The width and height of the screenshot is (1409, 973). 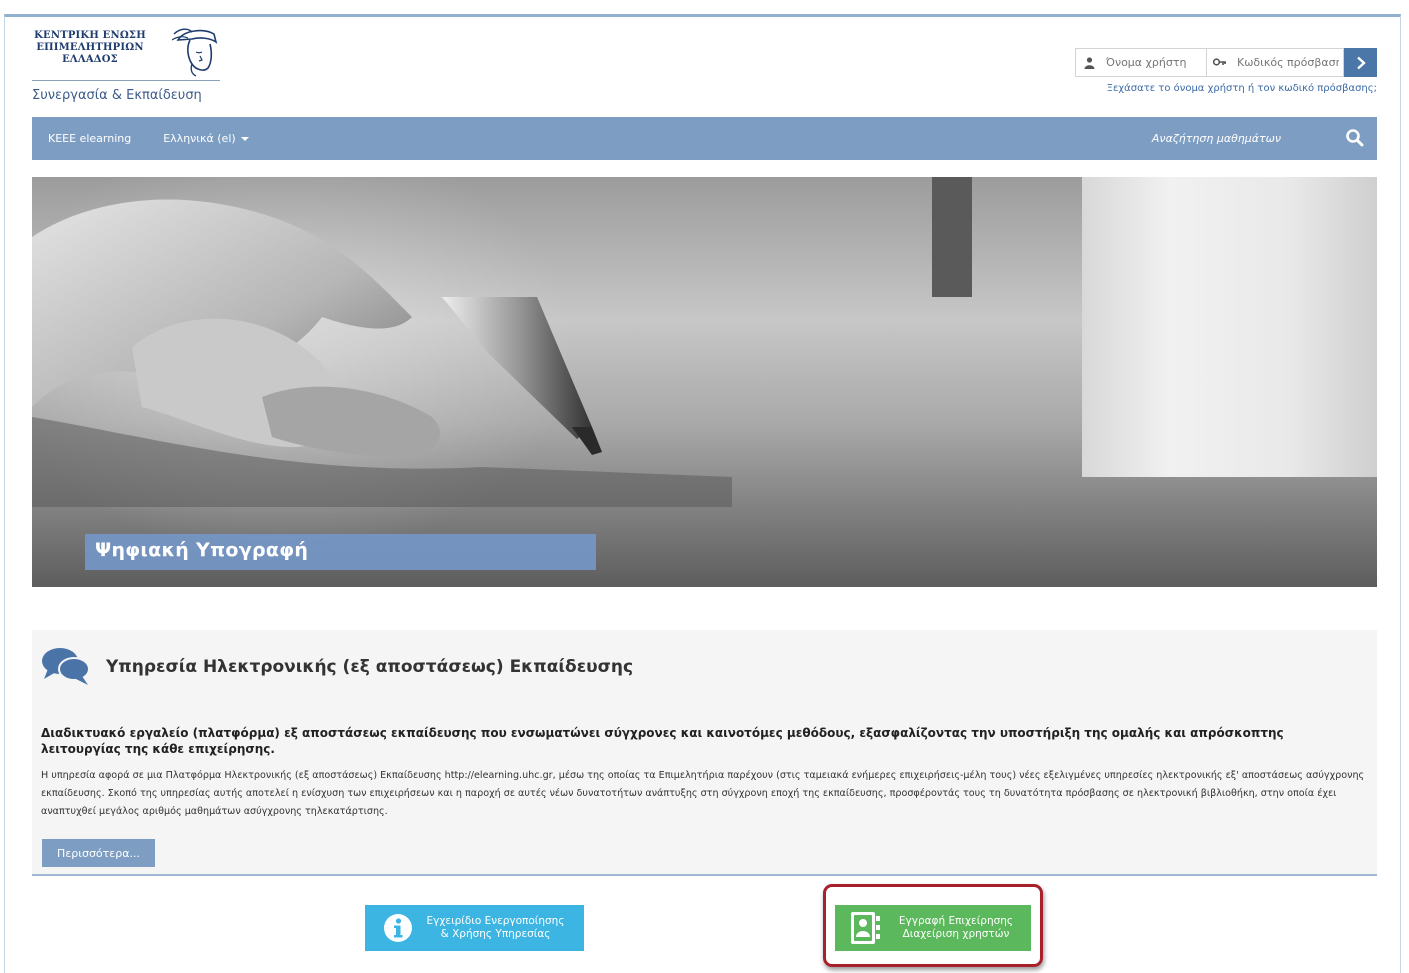 I want to click on user-icon, so click(x=1089, y=62).